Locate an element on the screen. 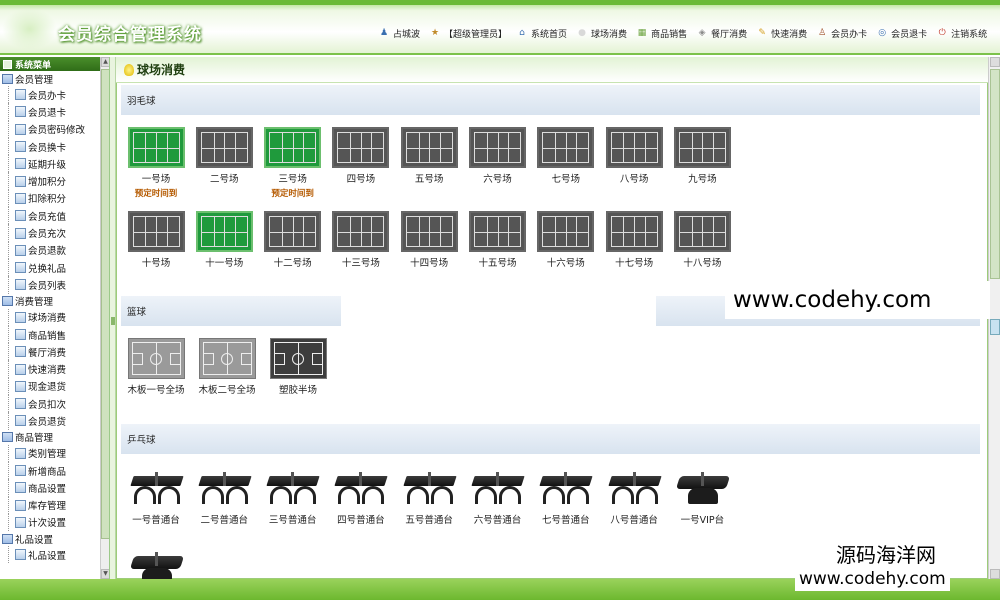  sidebar-item: 延期升级 is located at coordinates (50, 164).